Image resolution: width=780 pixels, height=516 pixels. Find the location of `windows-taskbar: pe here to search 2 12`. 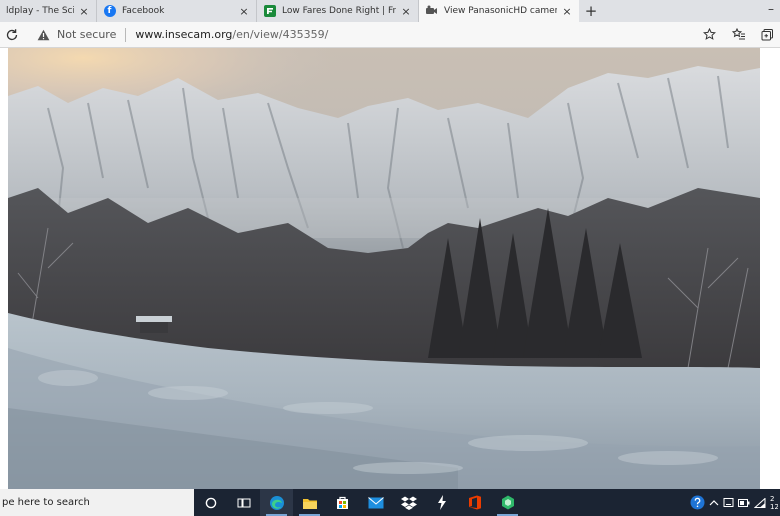

windows-taskbar: pe here to search 2 12 is located at coordinates (390, 502).